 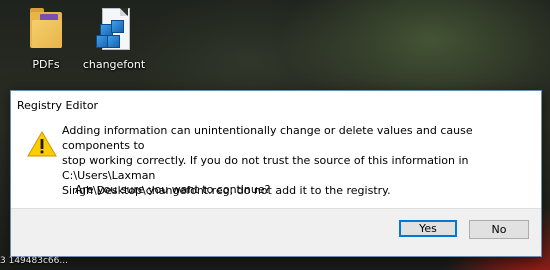 I want to click on desktop-icon-pdfs: PDFs, so click(x=46, y=38).